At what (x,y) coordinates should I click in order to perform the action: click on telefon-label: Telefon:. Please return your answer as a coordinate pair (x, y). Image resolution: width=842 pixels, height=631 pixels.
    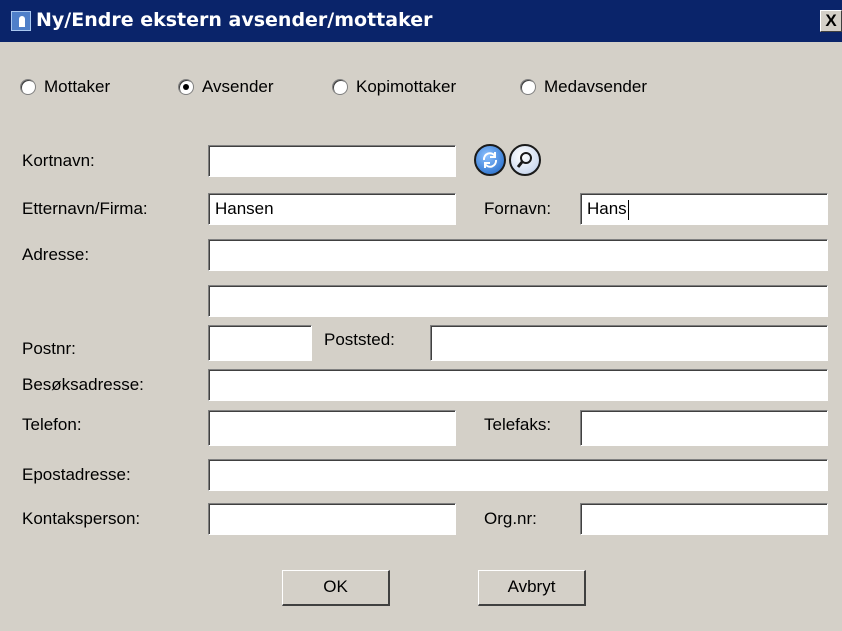
    Looking at the image, I should click on (52, 424).